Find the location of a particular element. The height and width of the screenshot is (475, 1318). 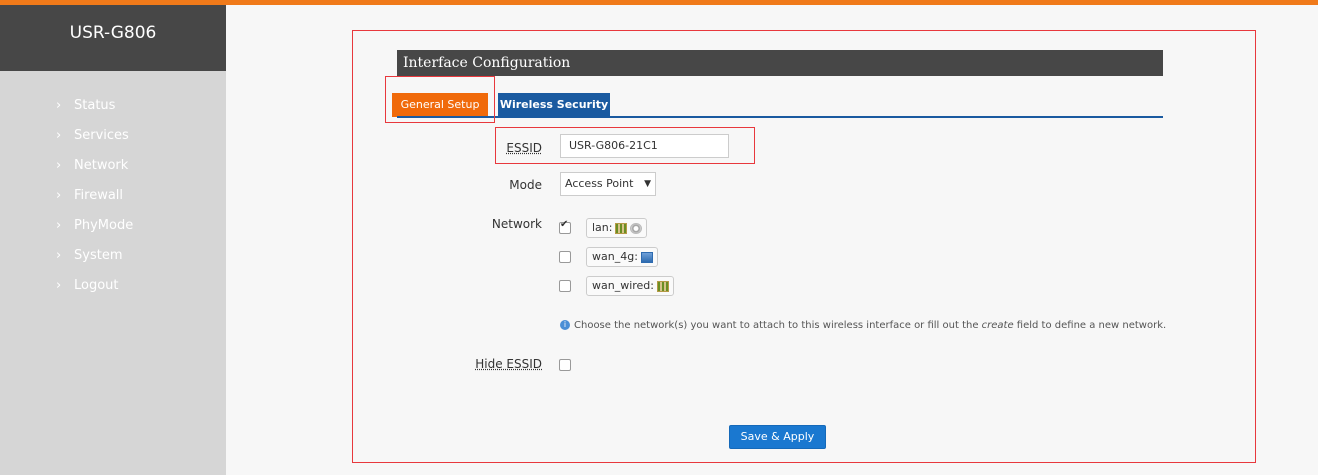

modem-icon is located at coordinates (646, 257).